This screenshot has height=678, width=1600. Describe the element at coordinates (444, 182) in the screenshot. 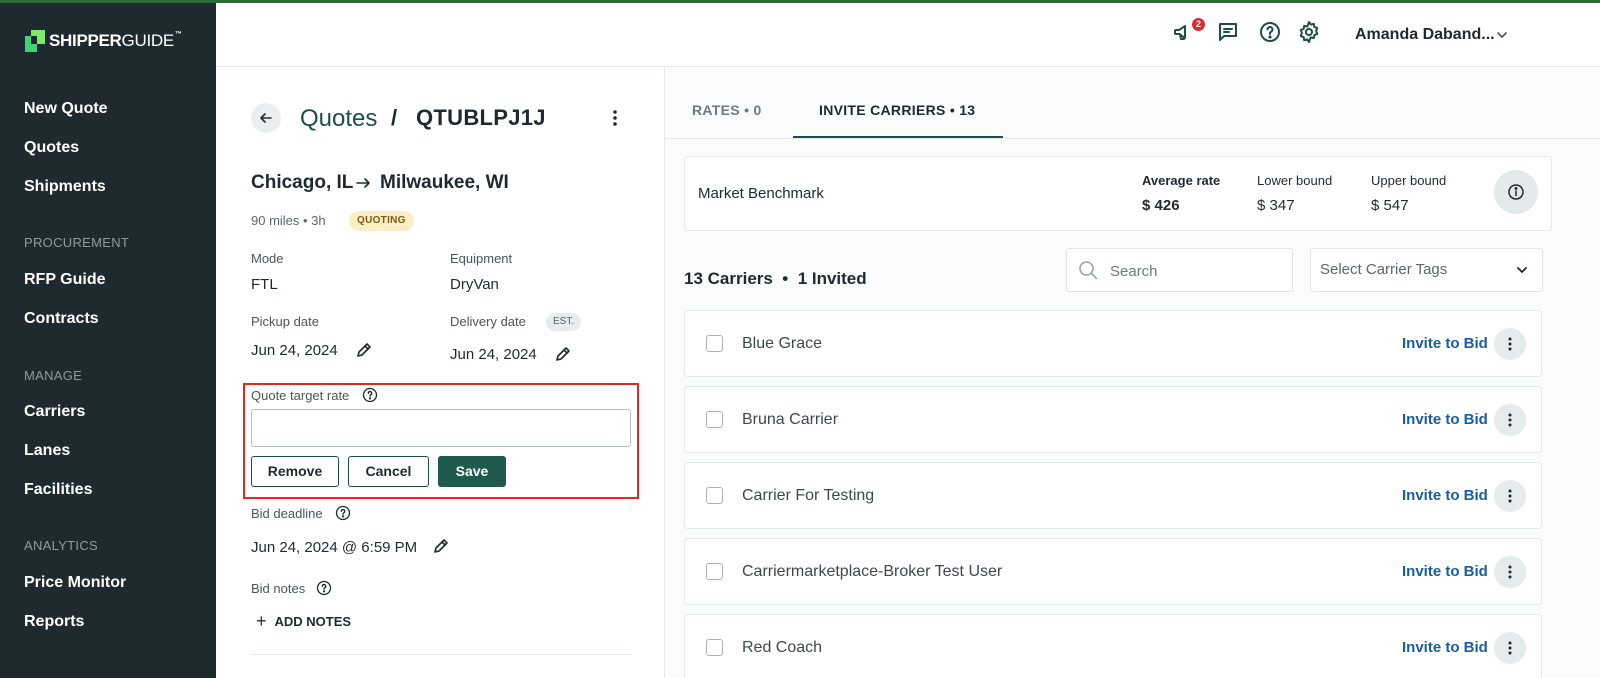

I see `route-destination: Milwaukee, WI` at that location.